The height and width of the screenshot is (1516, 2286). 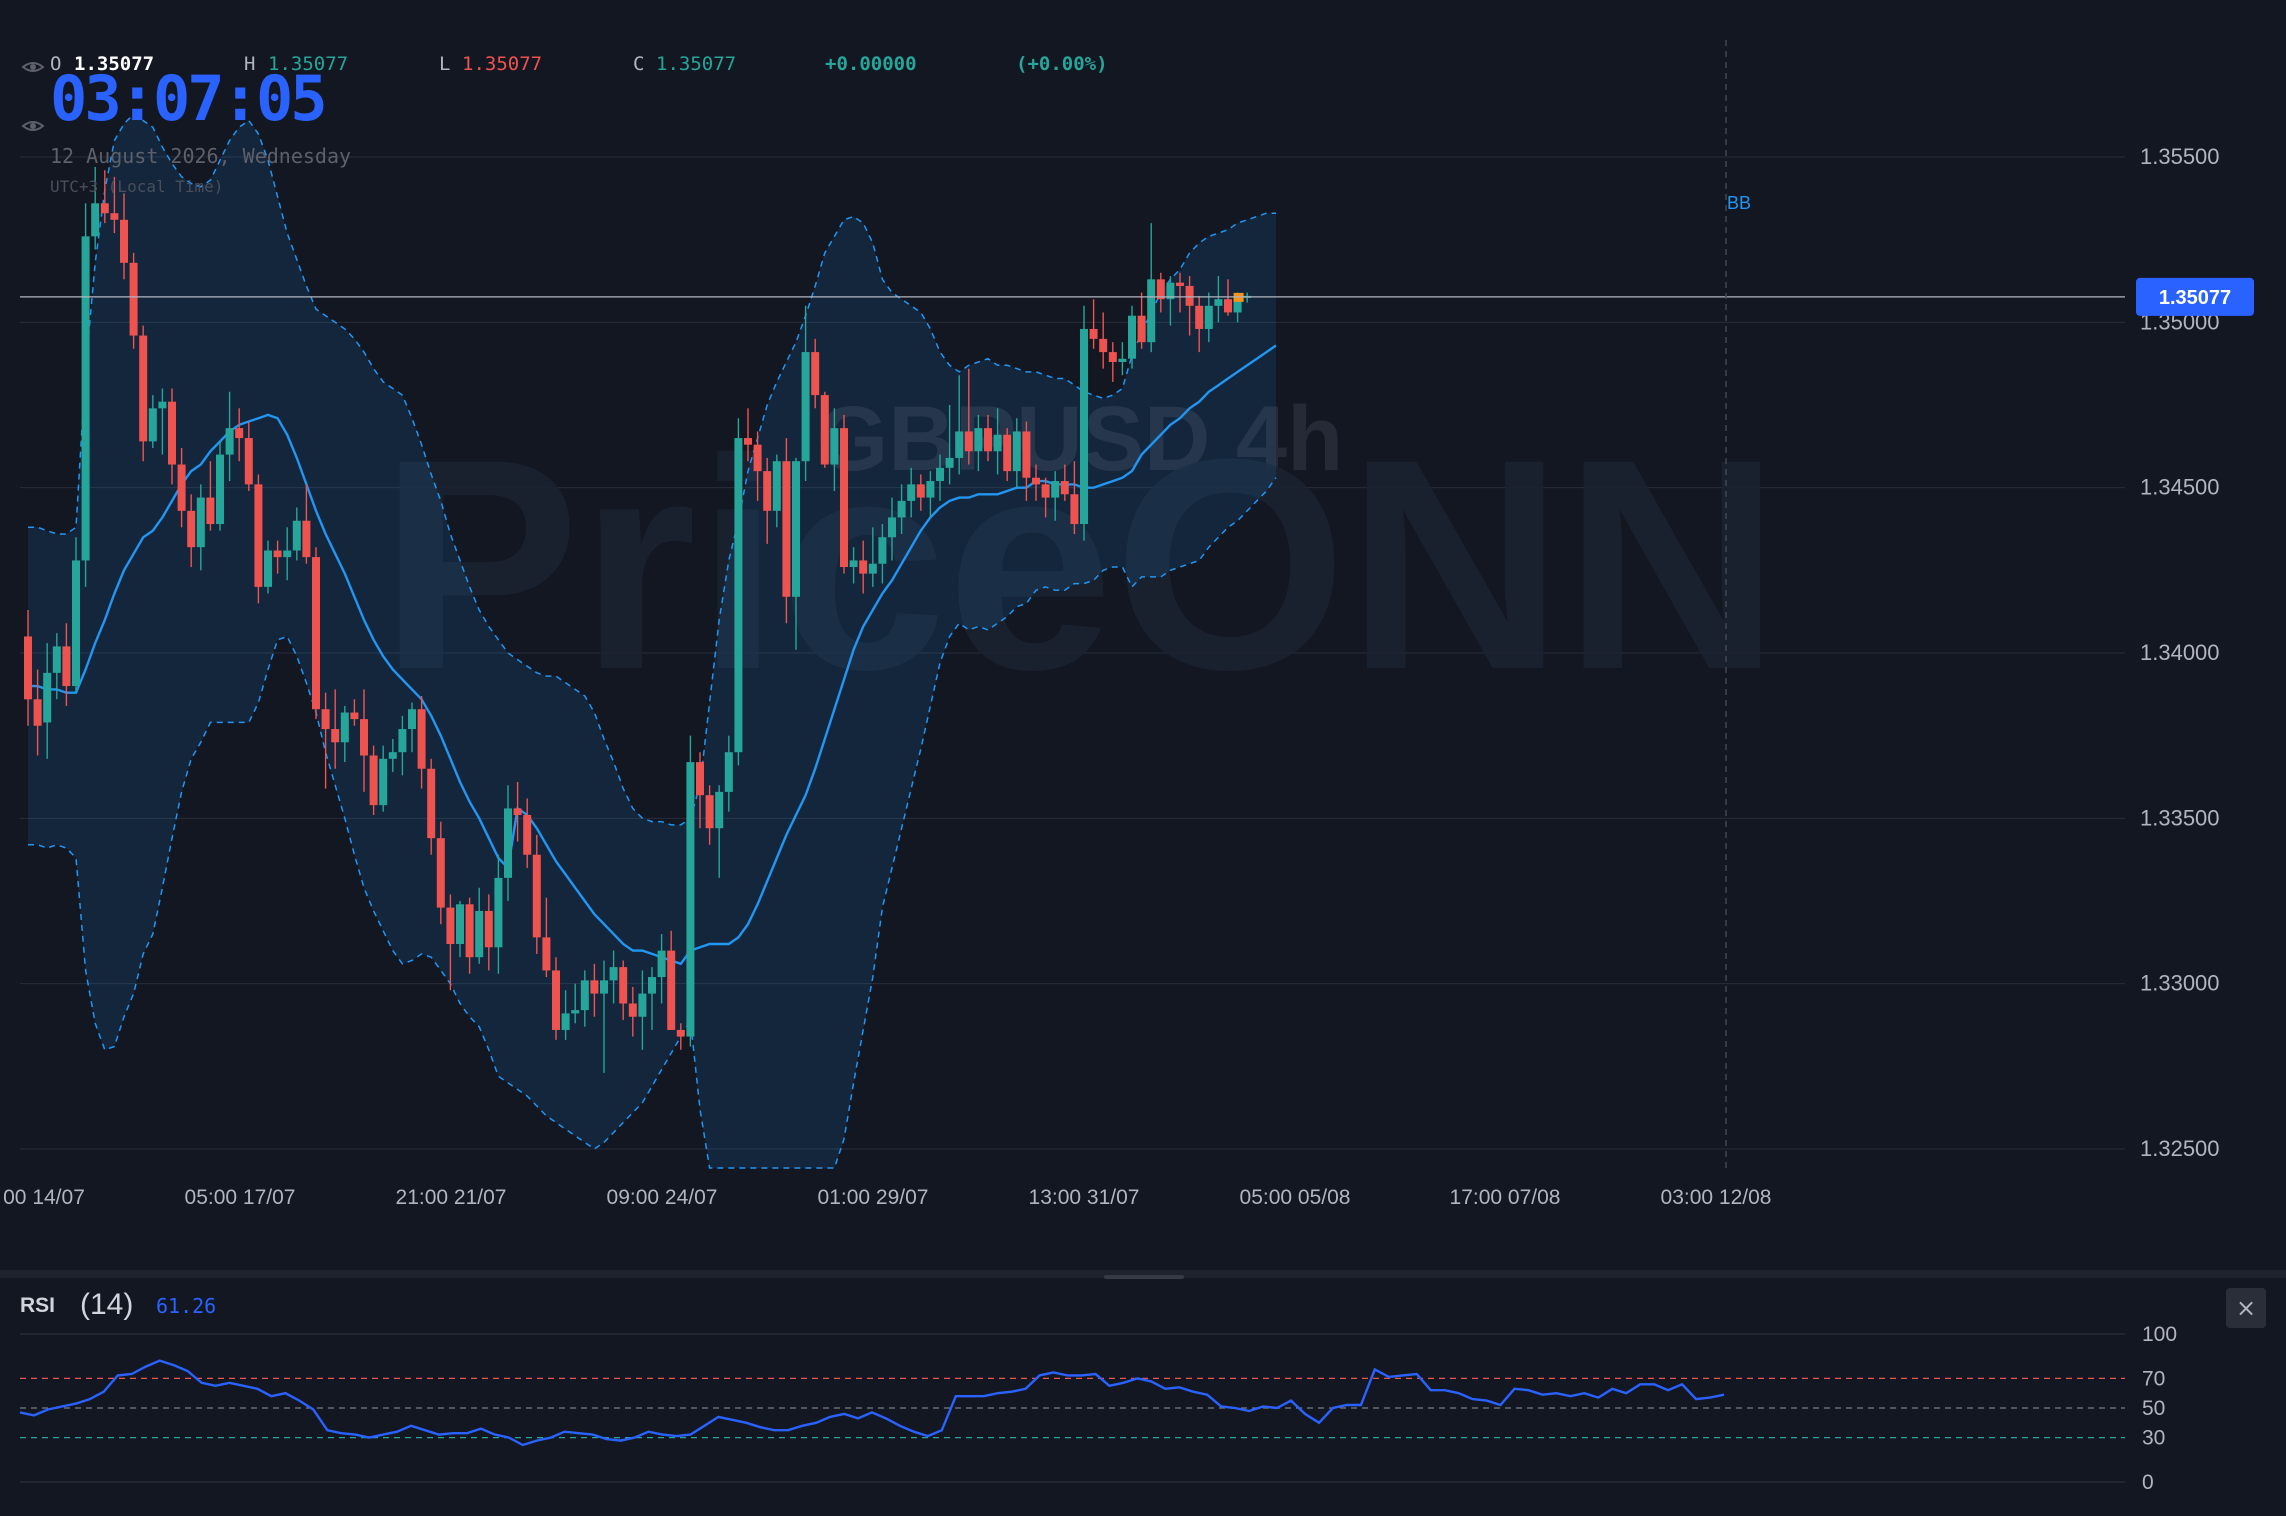 What do you see at coordinates (696, 64) in the screenshot?
I see `close-value: 1.35077` at bounding box center [696, 64].